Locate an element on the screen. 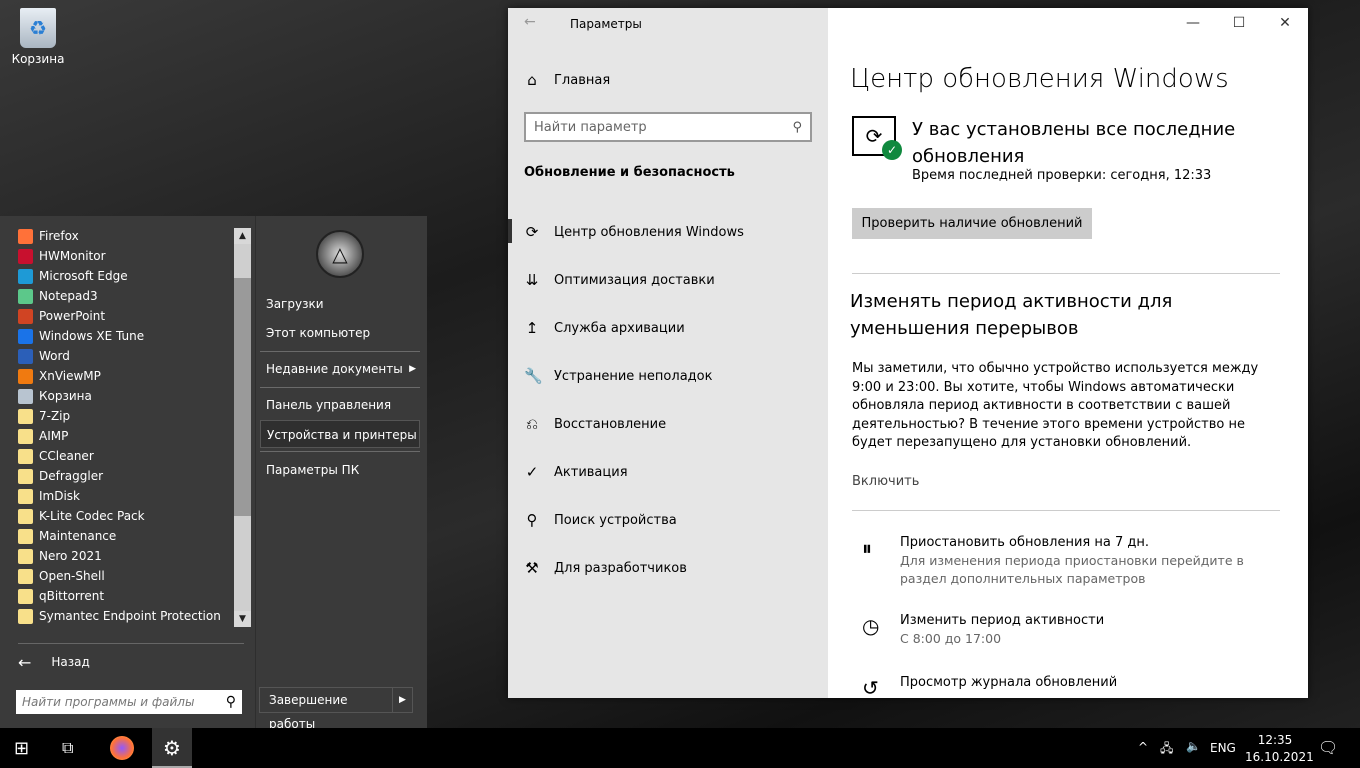  user-avatar: △ is located at coordinates (340, 254).